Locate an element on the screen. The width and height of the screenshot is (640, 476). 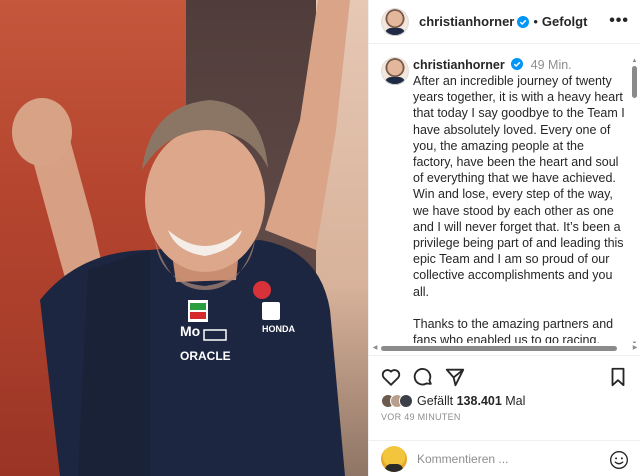
comment-bubble-icon is located at coordinates (423, 377).